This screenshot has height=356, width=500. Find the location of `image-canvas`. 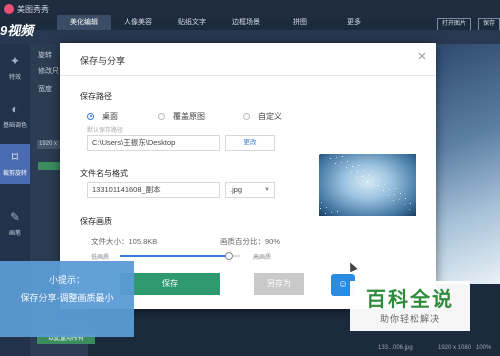

image-canvas is located at coordinates (466, 164).